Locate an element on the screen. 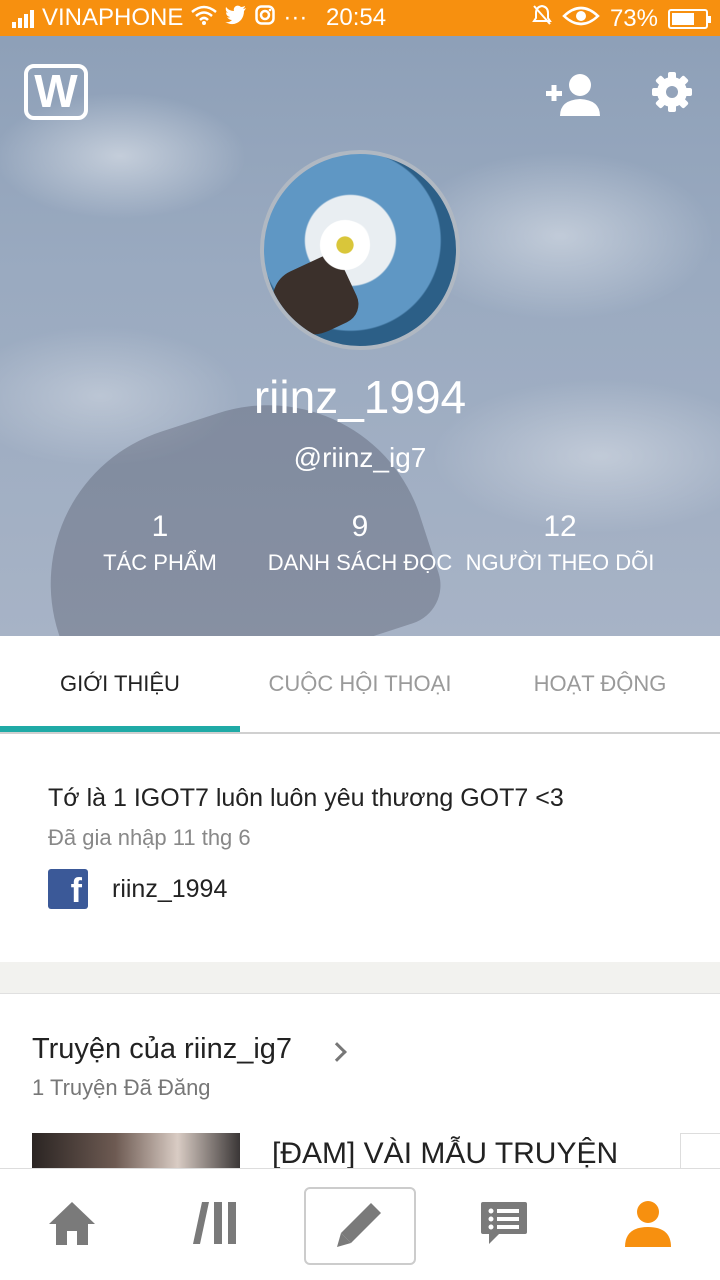 Image resolution: width=720 pixels, height=1280 pixels. tab-activity: HOẠT ĐỘNG is located at coordinates (600, 684).